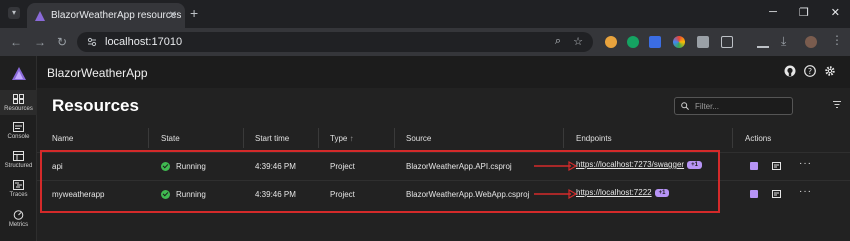 This screenshot has height=241, width=850. I want to click on reload-icon: ↻, so click(62, 42).